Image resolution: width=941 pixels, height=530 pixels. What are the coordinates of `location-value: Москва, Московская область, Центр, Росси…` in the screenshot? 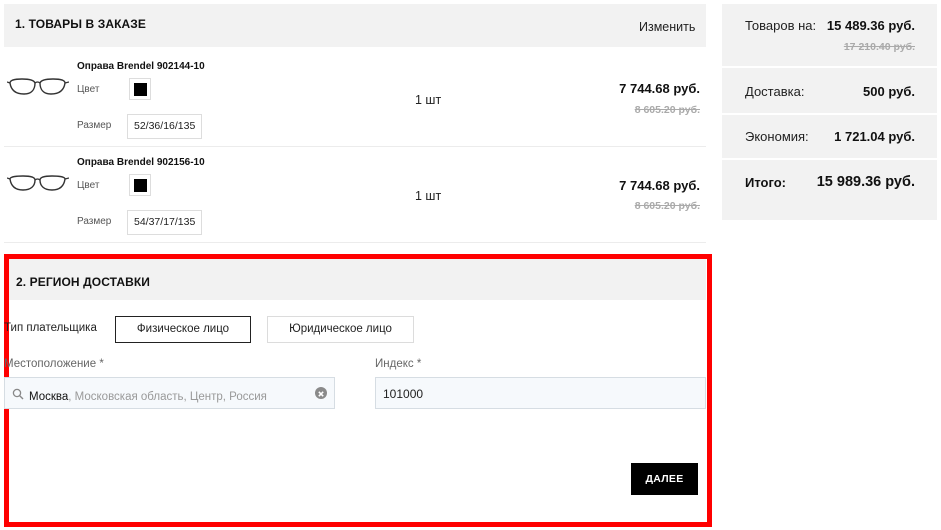 It's located at (148, 396).